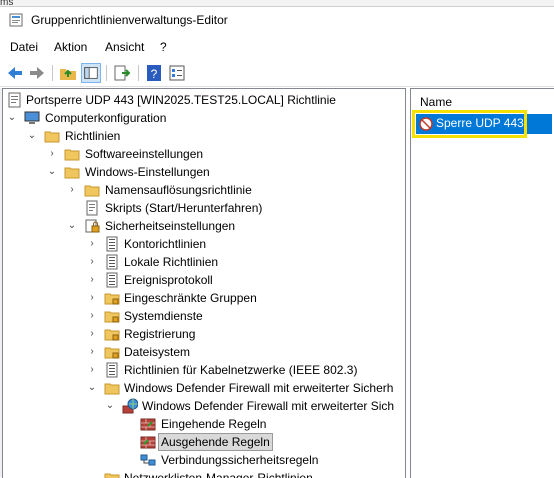 The height and width of the screenshot is (478, 554). Describe the element at coordinates (14, 100) in the screenshot. I see `policy-document-icon` at that location.